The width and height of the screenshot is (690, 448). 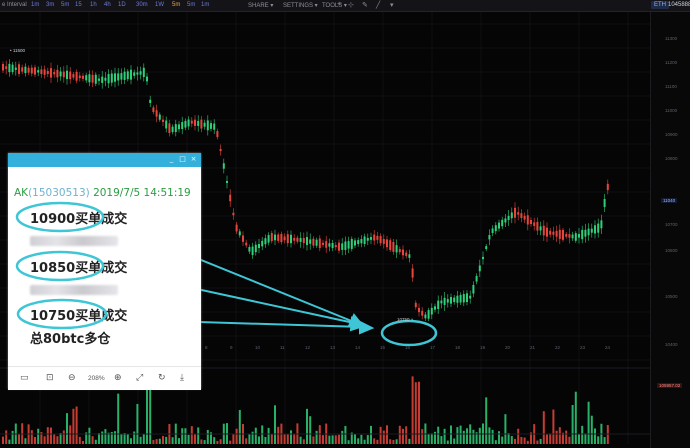 I want to click on time-axis-label: 10, so click(x=258, y=347).